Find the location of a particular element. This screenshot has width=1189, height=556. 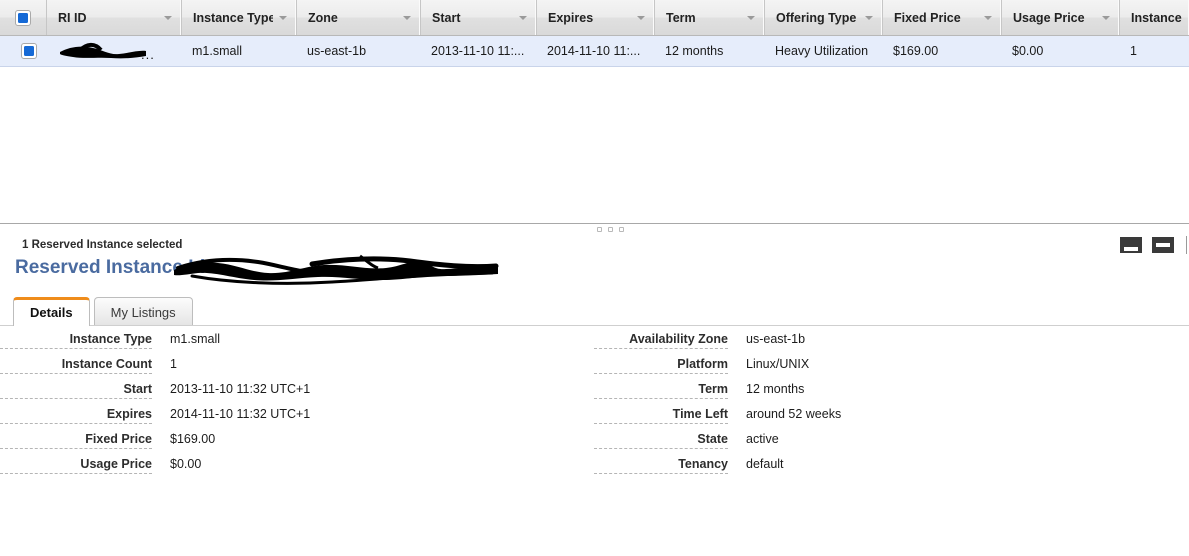

detail-field: Usage Price $0.00 is located at coordinates (297, 469).